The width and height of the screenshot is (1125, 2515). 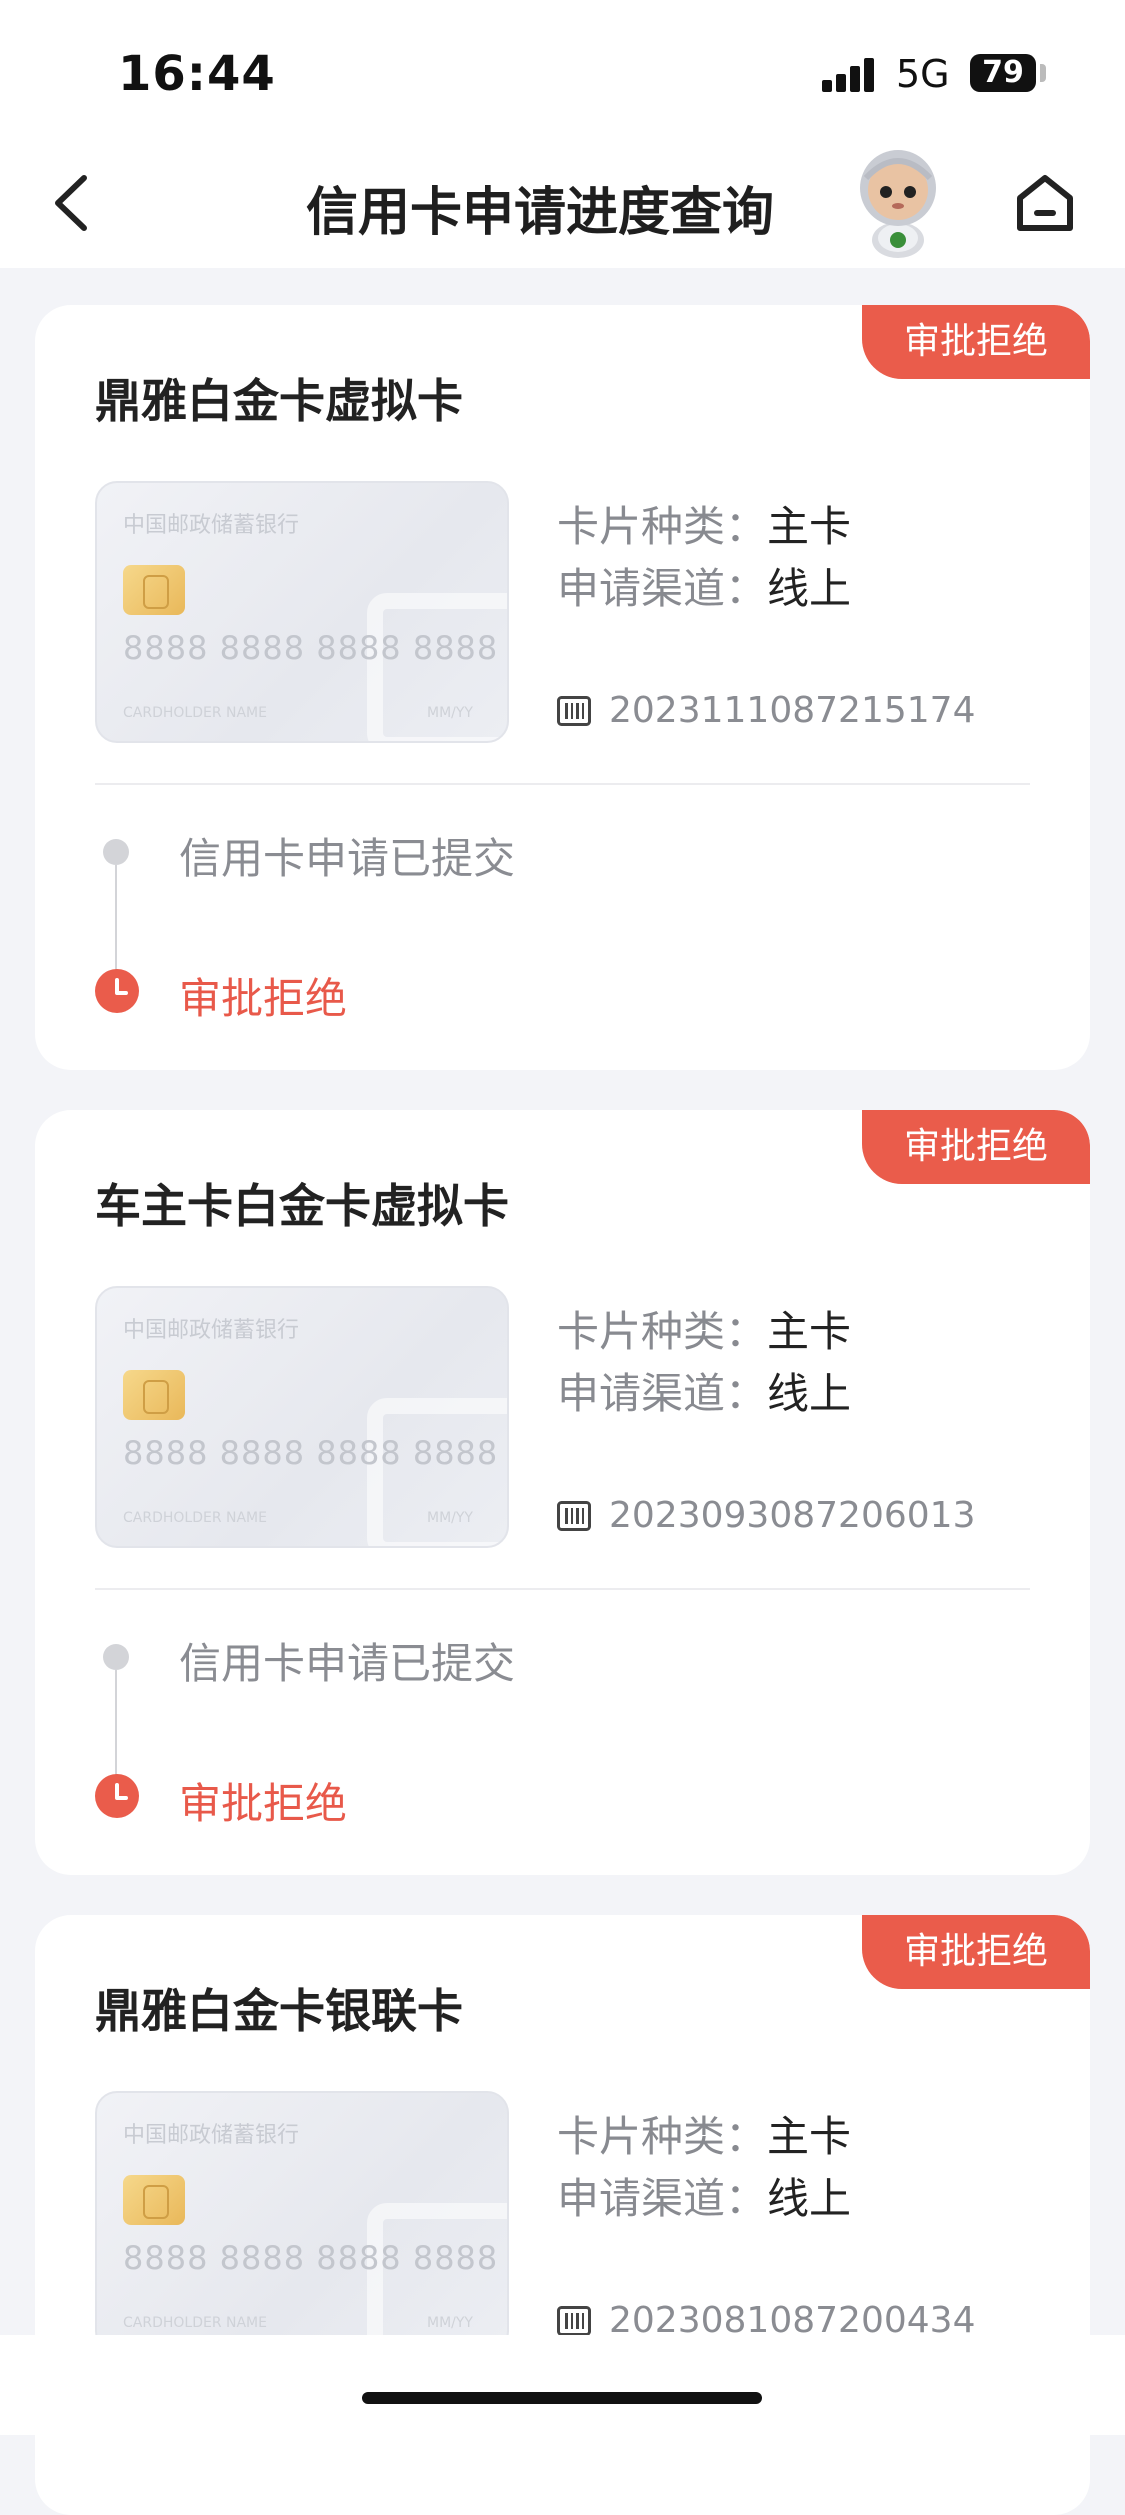 I want to click on application-number-row: 2023093087206013, so click(x=766, y=1515).